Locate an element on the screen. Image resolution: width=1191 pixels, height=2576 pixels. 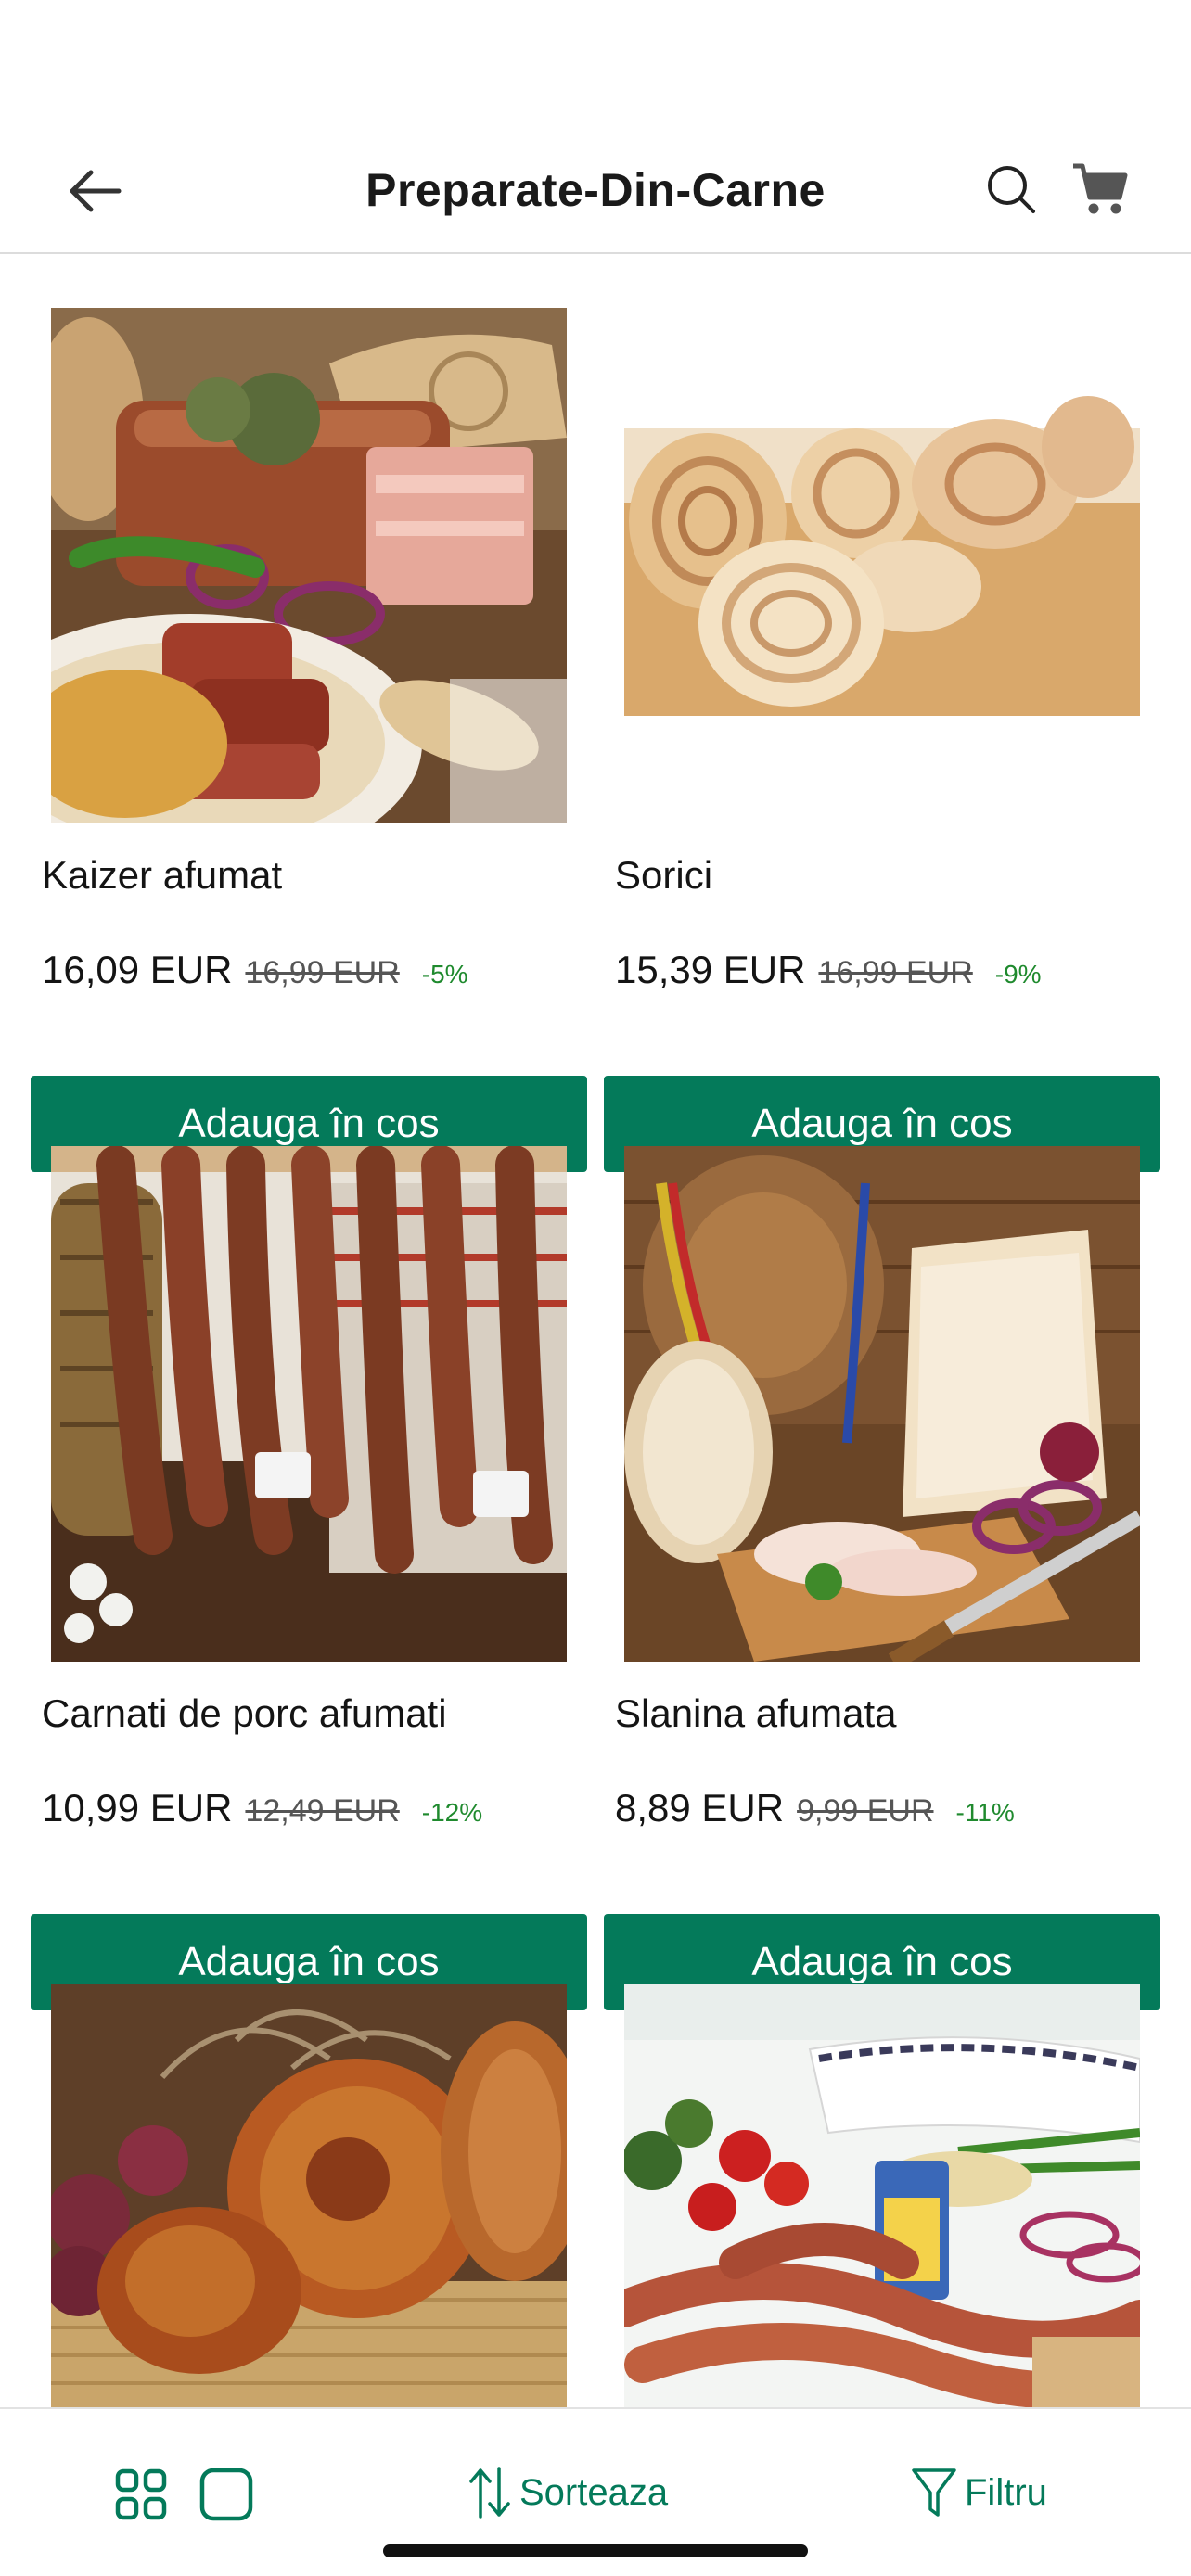
grid-view-toggle is located at coordinates (141, 2494).